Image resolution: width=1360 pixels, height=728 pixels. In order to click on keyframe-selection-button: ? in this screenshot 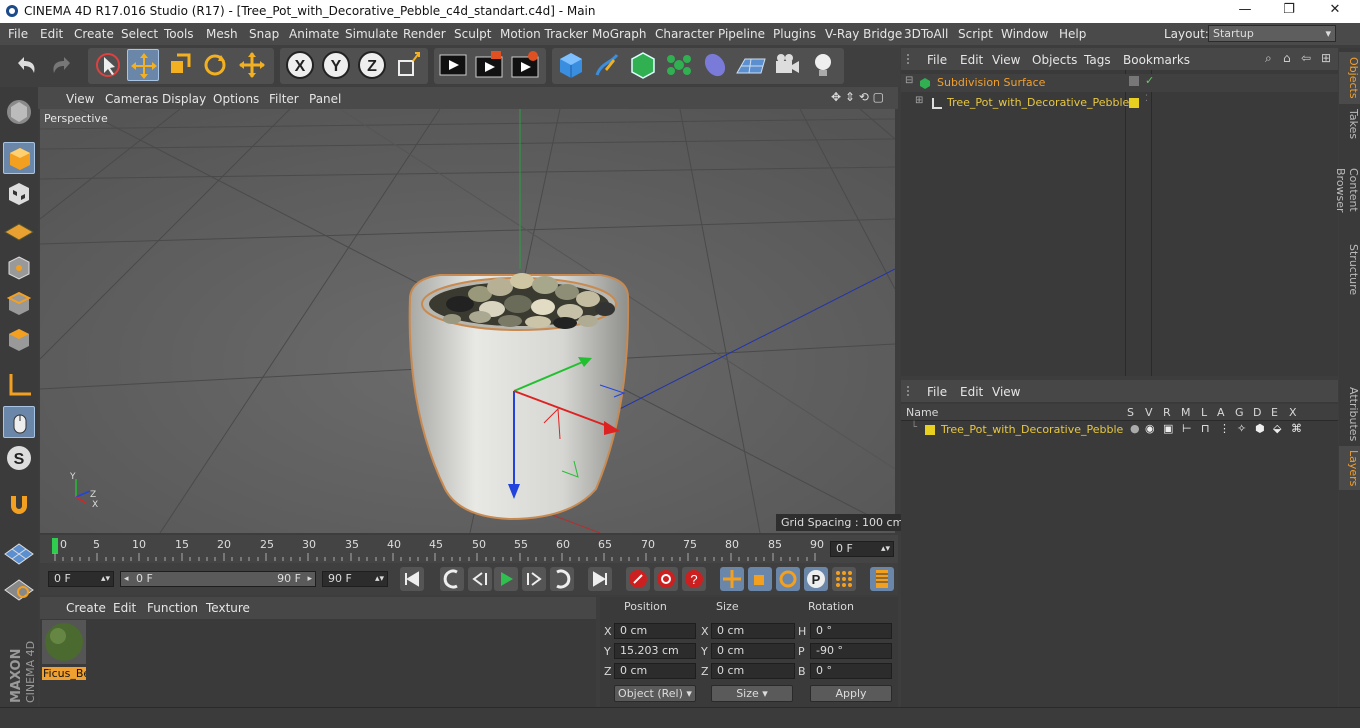, I will do `click(694, 579)`.